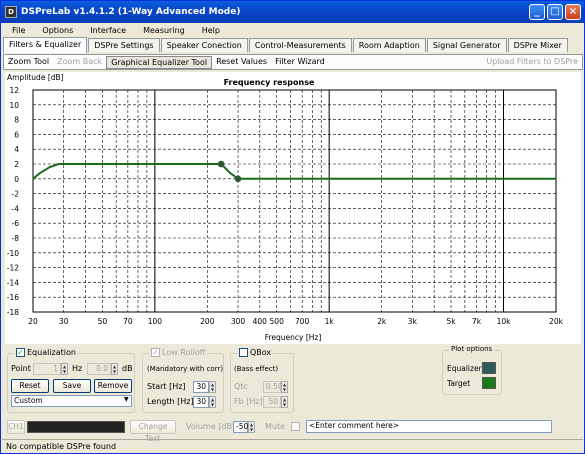  I want to click on menu-bar: File Options Interface Measuring Help, so click(292, 30).